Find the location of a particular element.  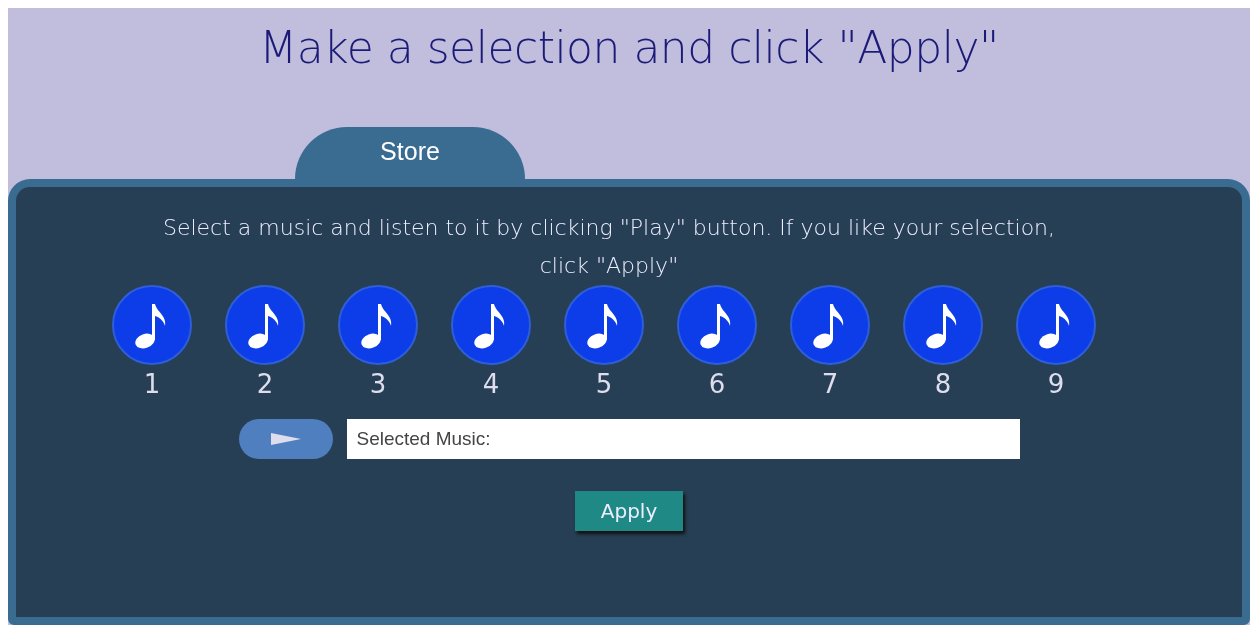

apply-button: Apply is located at coordinates (629, 511).